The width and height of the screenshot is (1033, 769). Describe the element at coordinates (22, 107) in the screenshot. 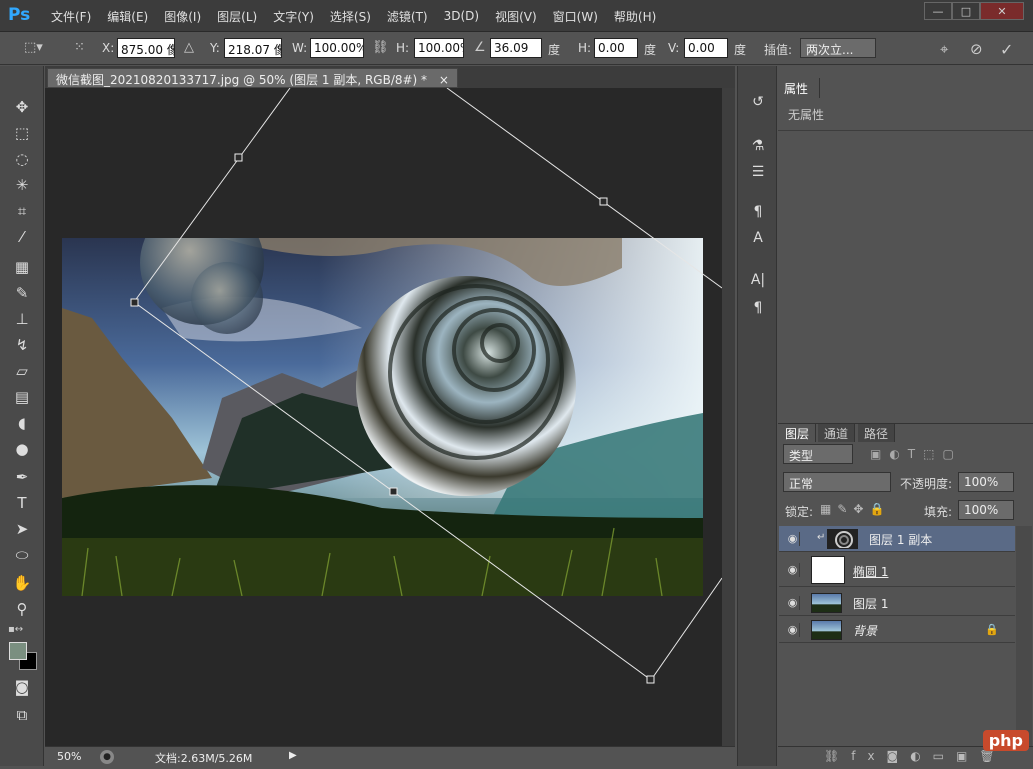

I see `move-tool-icon: ✥` at that location.